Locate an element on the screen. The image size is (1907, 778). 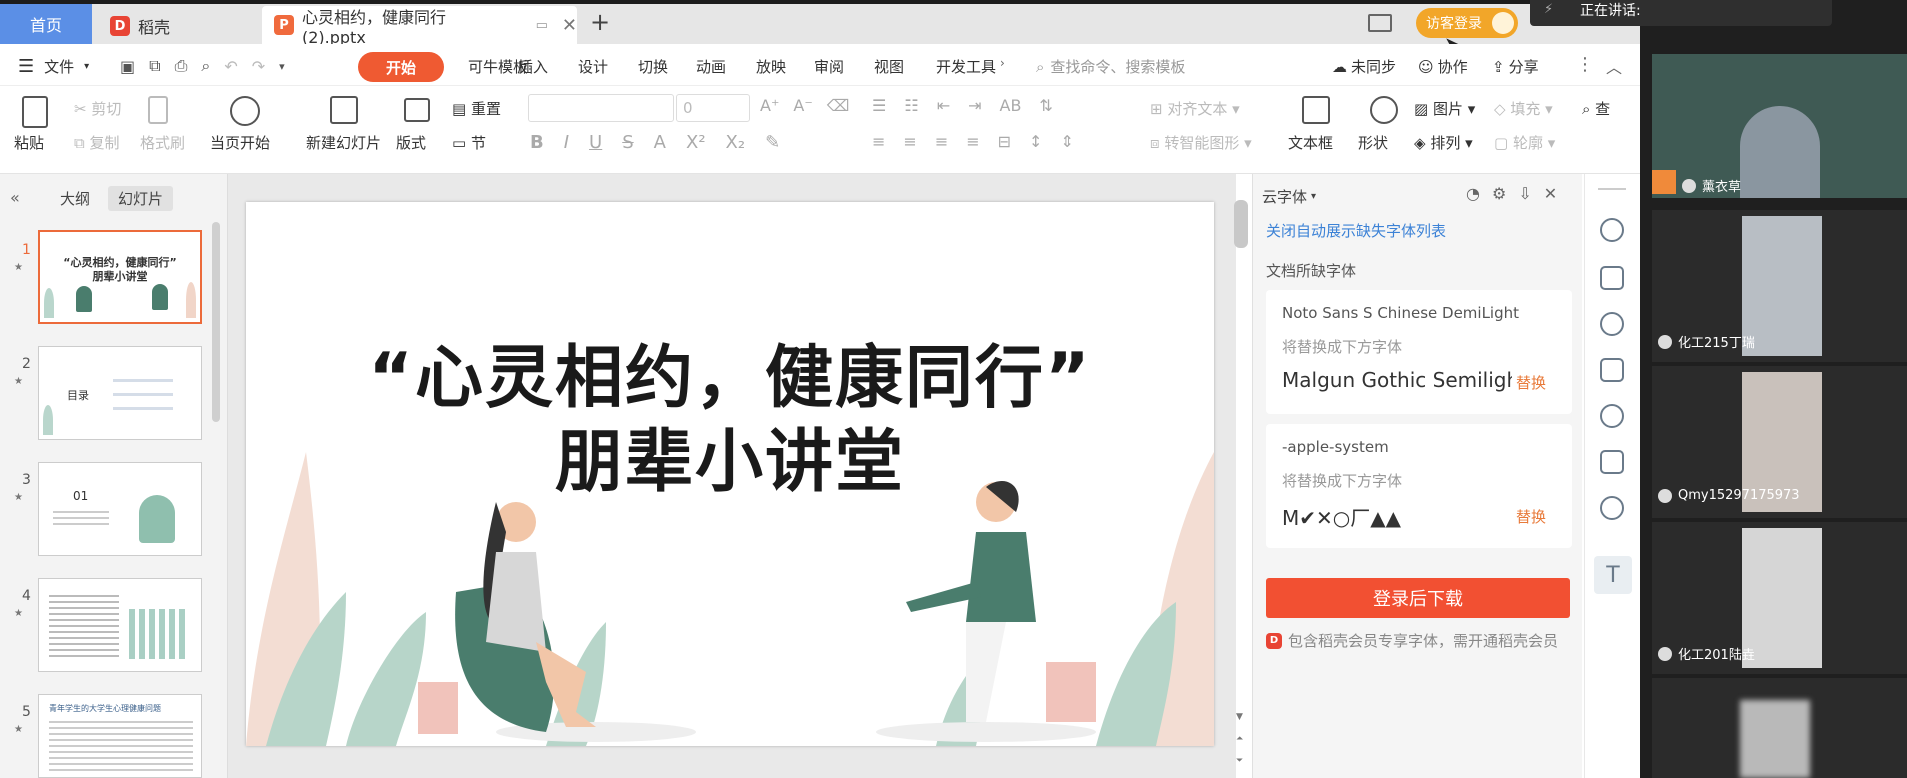
align-right-icon: ≡ is located at coordinates (941, 141).